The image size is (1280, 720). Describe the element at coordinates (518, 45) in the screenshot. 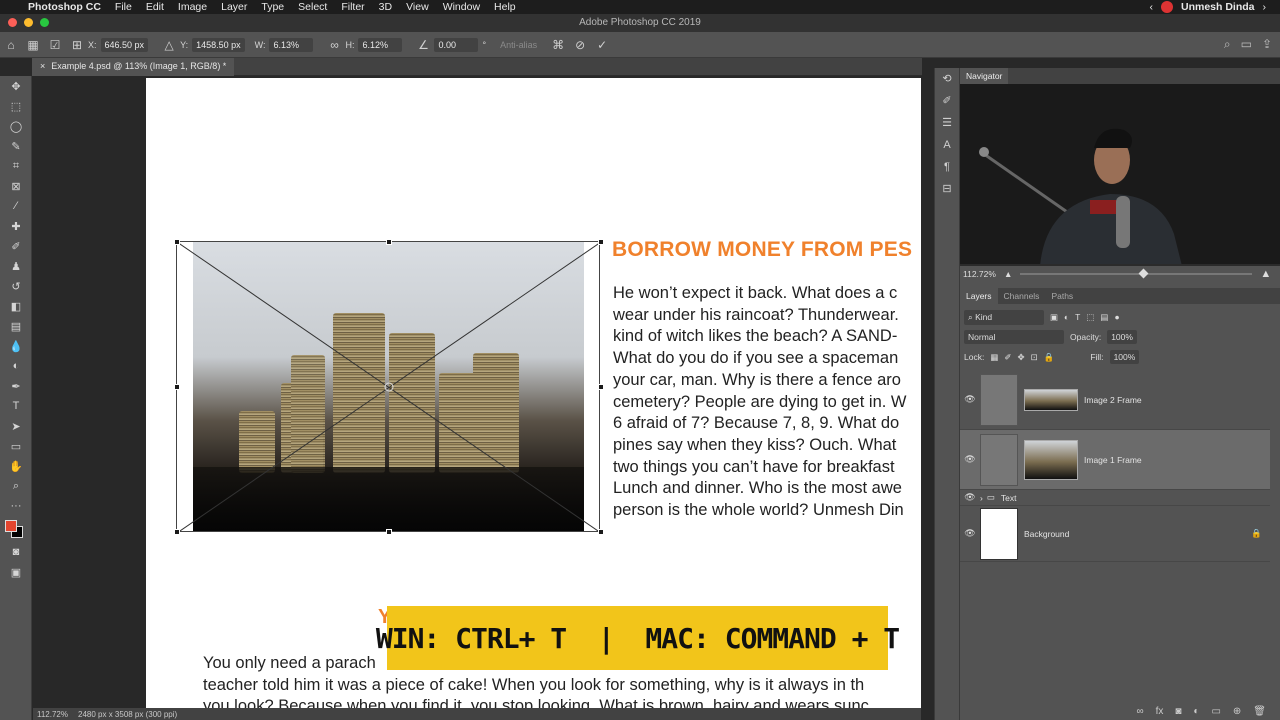

I see `antialias-toggle: Anti-alias` at that location.